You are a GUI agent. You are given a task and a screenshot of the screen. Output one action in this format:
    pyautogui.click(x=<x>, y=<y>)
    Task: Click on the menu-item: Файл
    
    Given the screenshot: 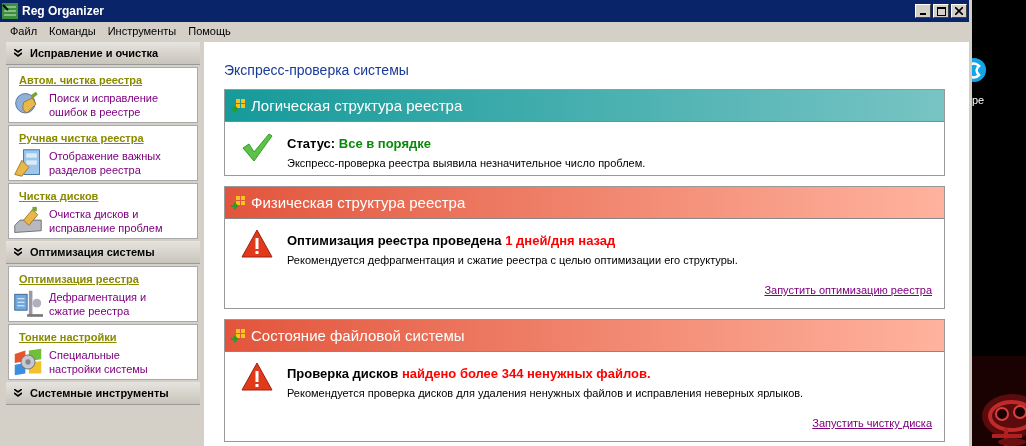 What is the action you would take?
    pyautogui.click(x=24, y=31)
    